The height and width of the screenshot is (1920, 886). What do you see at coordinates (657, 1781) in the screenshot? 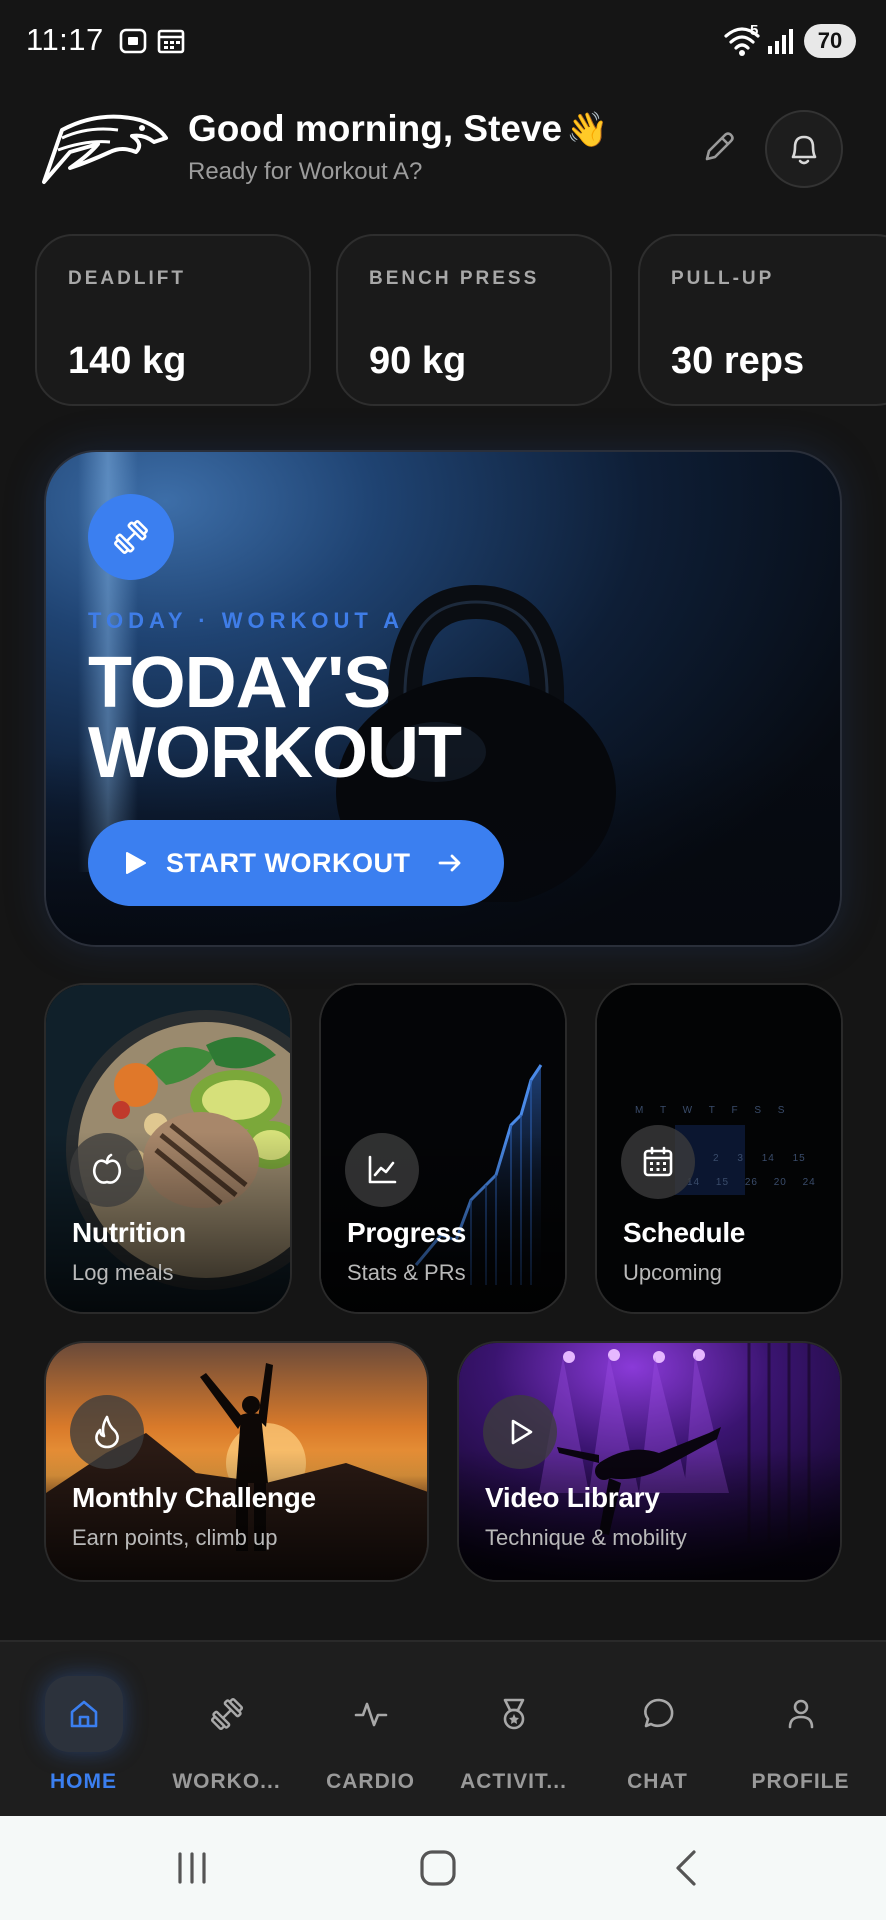
I see `nav-label: CHAT` at bounding box center [657, 1781].